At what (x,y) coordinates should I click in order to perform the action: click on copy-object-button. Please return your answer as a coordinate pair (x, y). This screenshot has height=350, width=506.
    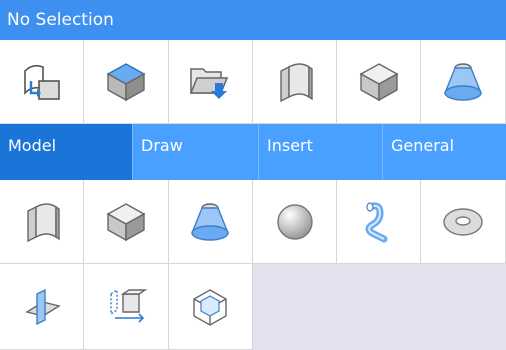
    Looking at the image, I should click on (126, 307).